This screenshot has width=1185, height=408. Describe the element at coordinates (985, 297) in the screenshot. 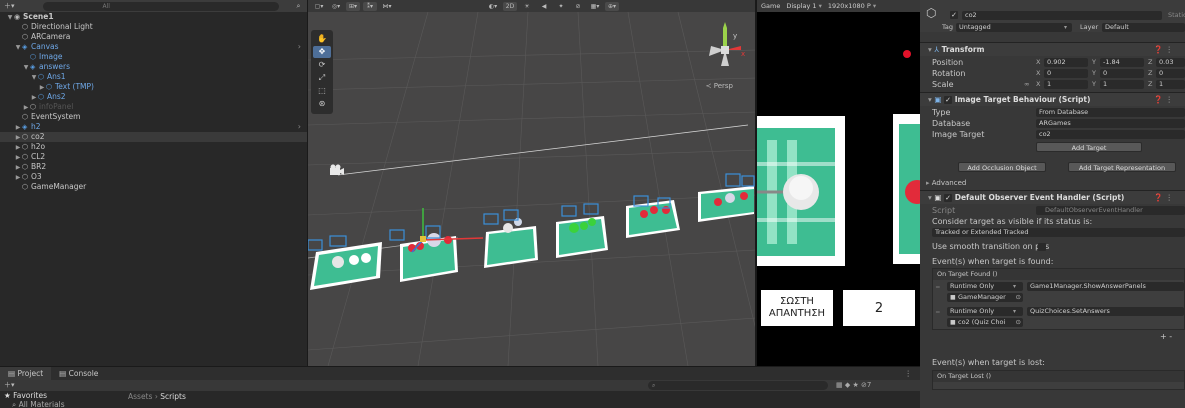

I see `event-target-object-field: GameManager ⊙` at that location.